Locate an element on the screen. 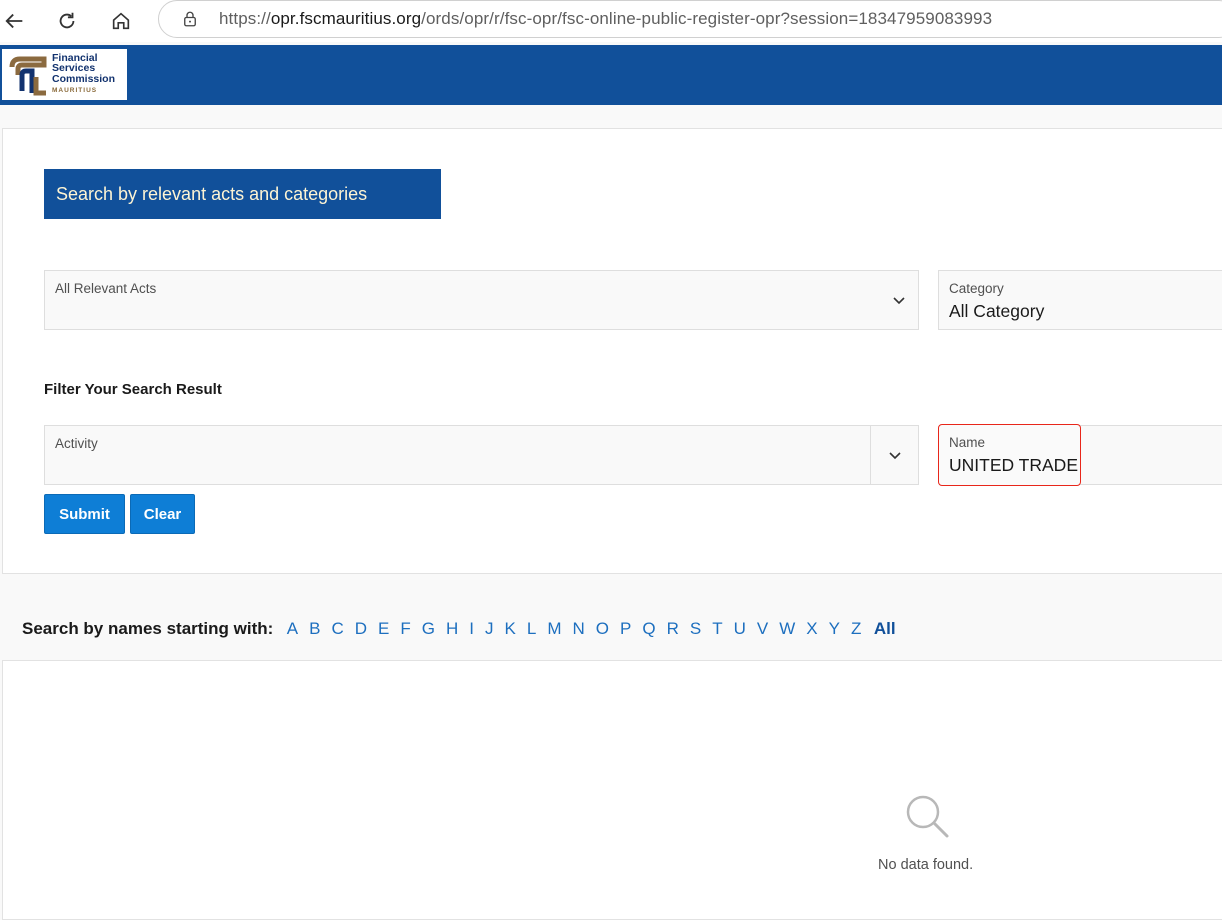 The image size is (1222, 920). site-header: Financial Services Commission MAURITIUS is located at coordinates (611, 75).